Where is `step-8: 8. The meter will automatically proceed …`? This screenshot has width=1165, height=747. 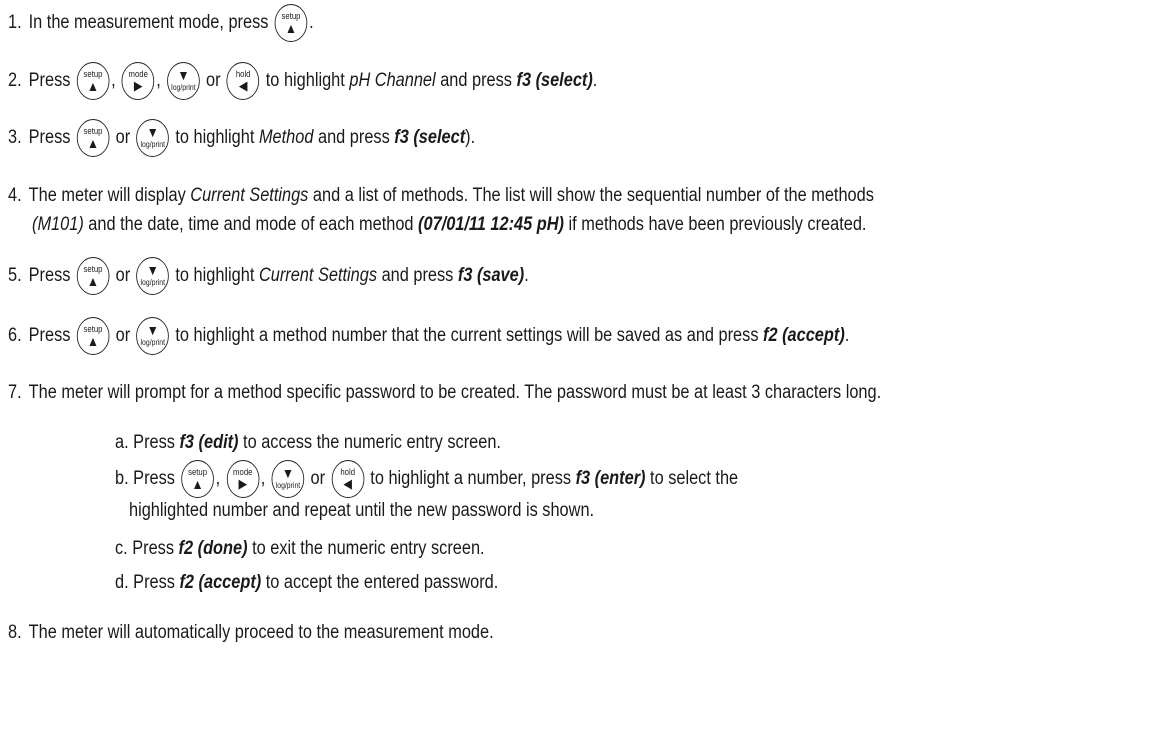 step-8: 8. The meter will automatically proceed … is located at coordinates (251, 633).